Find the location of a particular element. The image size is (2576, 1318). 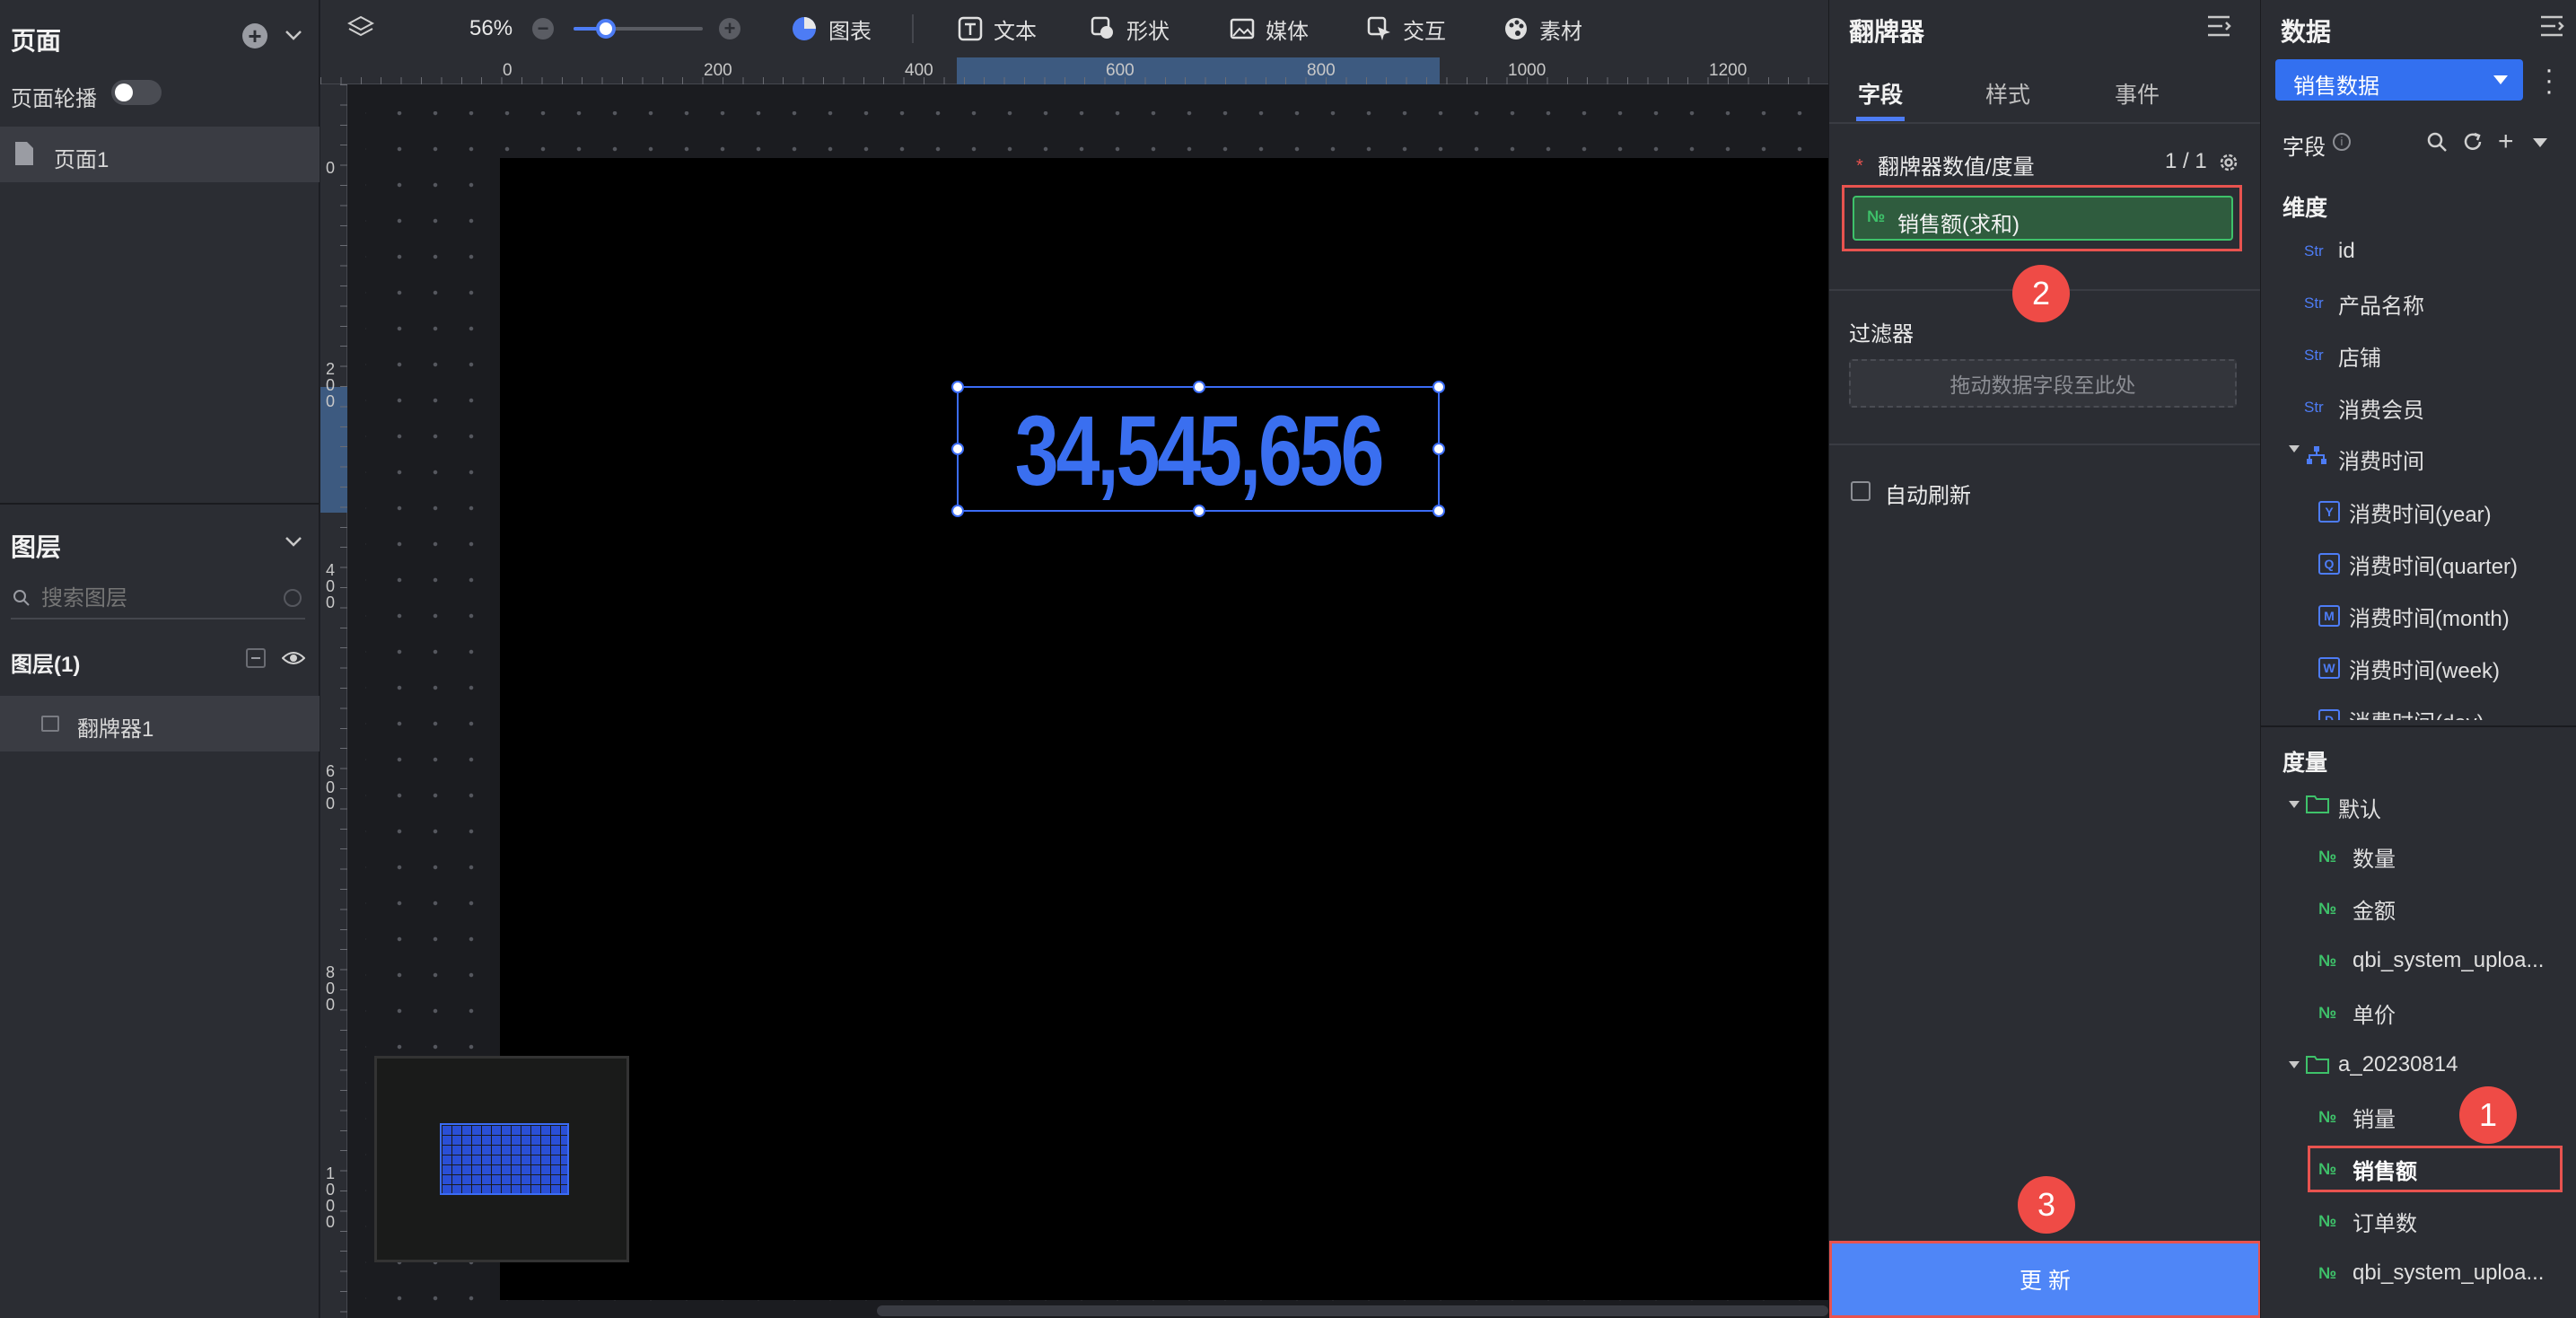

pie-chart-icon is located at coordinates (804, 29).